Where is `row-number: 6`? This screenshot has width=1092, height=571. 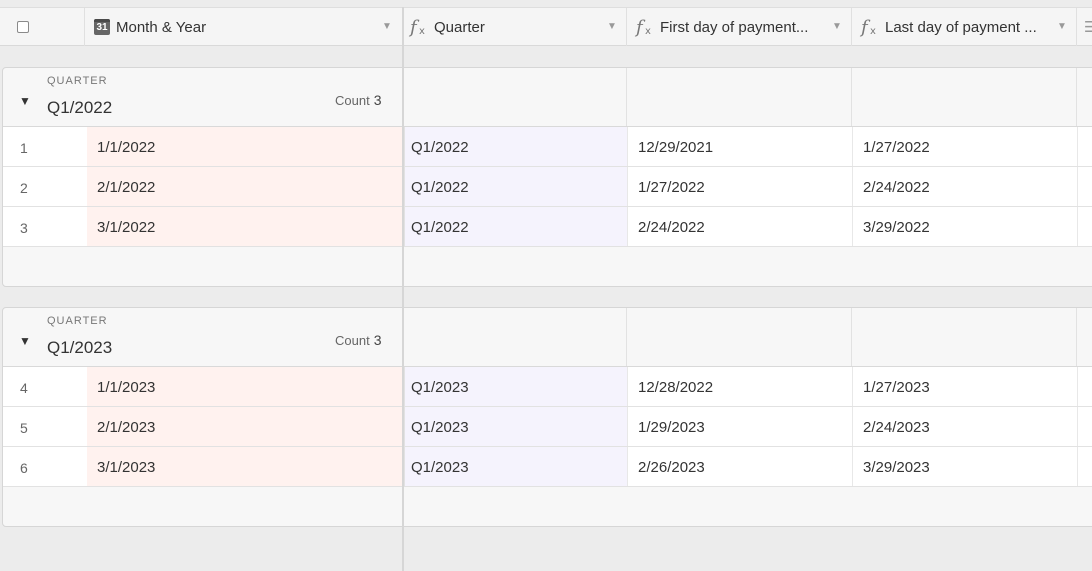 row-number: 6 is located at coordinates (24, 468).